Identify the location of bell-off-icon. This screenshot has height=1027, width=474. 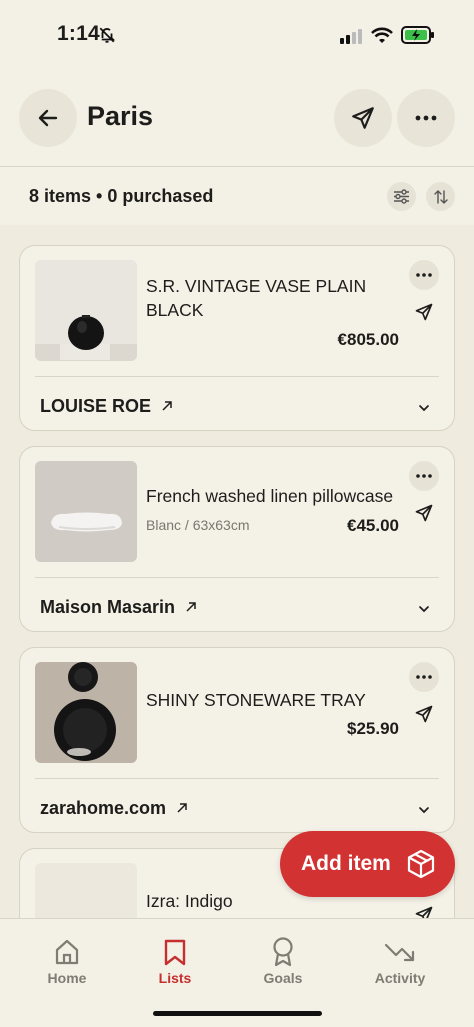
(107, 37).